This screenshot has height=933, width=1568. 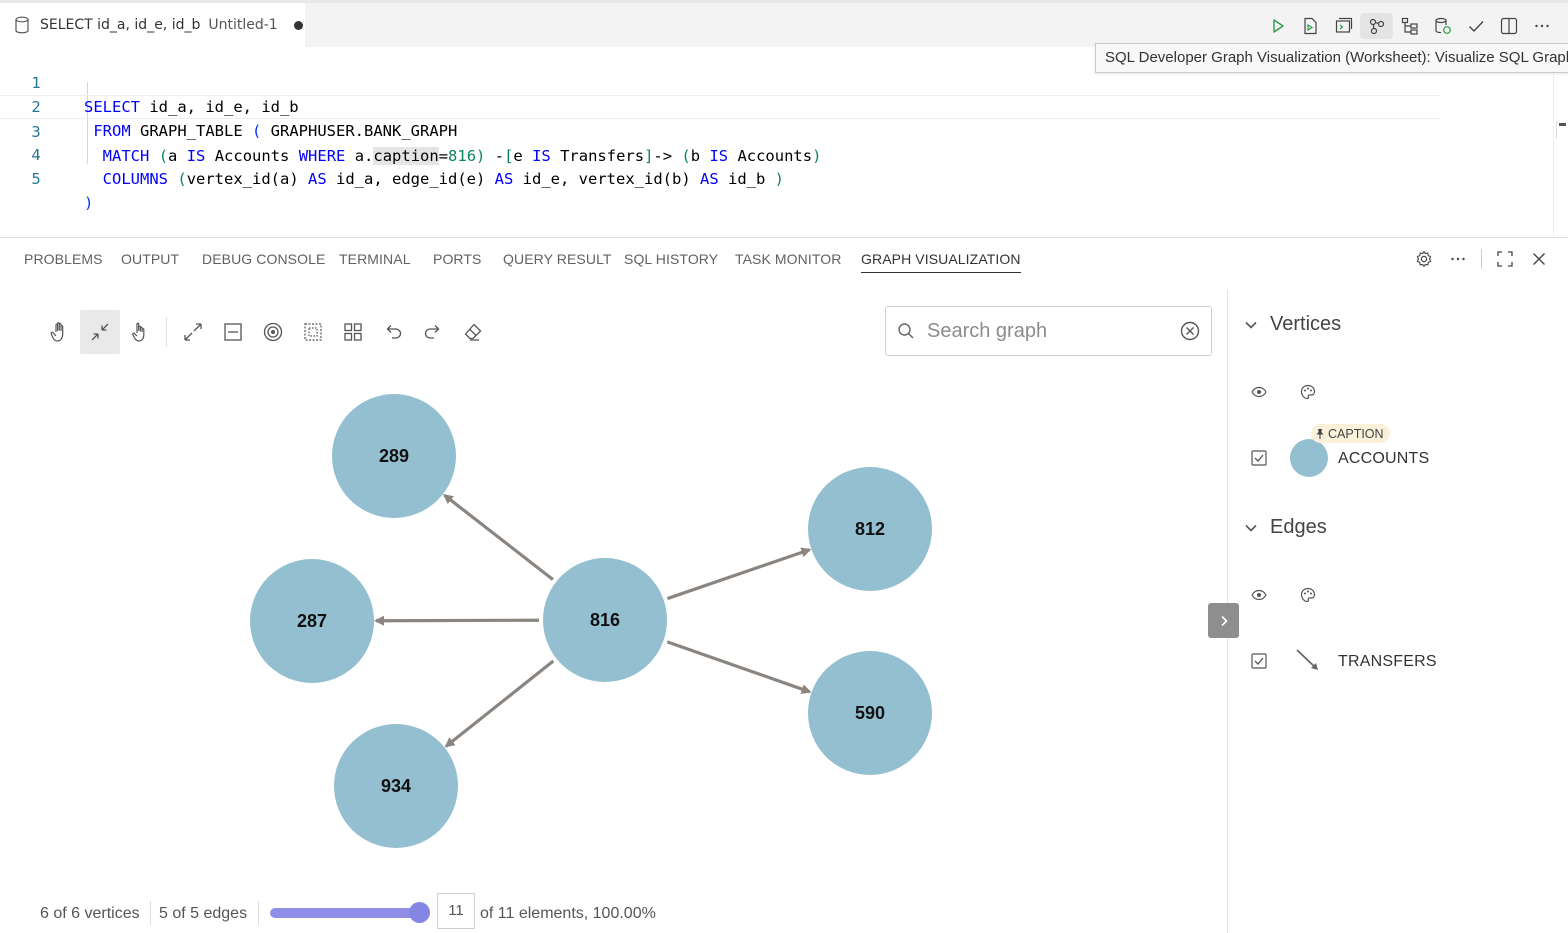 I want to click on split-editor-icon, so click(x=1508, y=26).